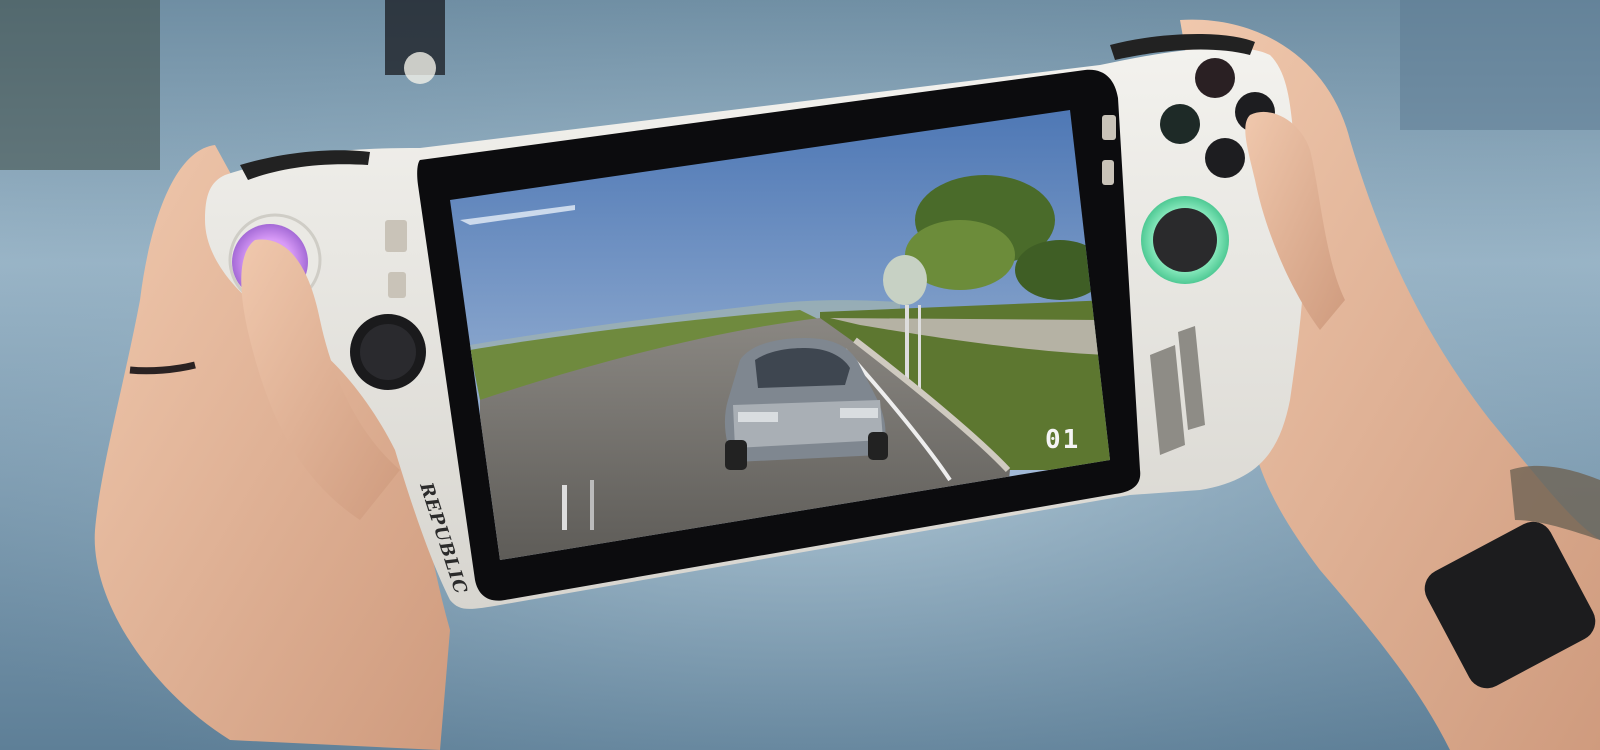  I want to click on blurred-plant, so click(80, 85).